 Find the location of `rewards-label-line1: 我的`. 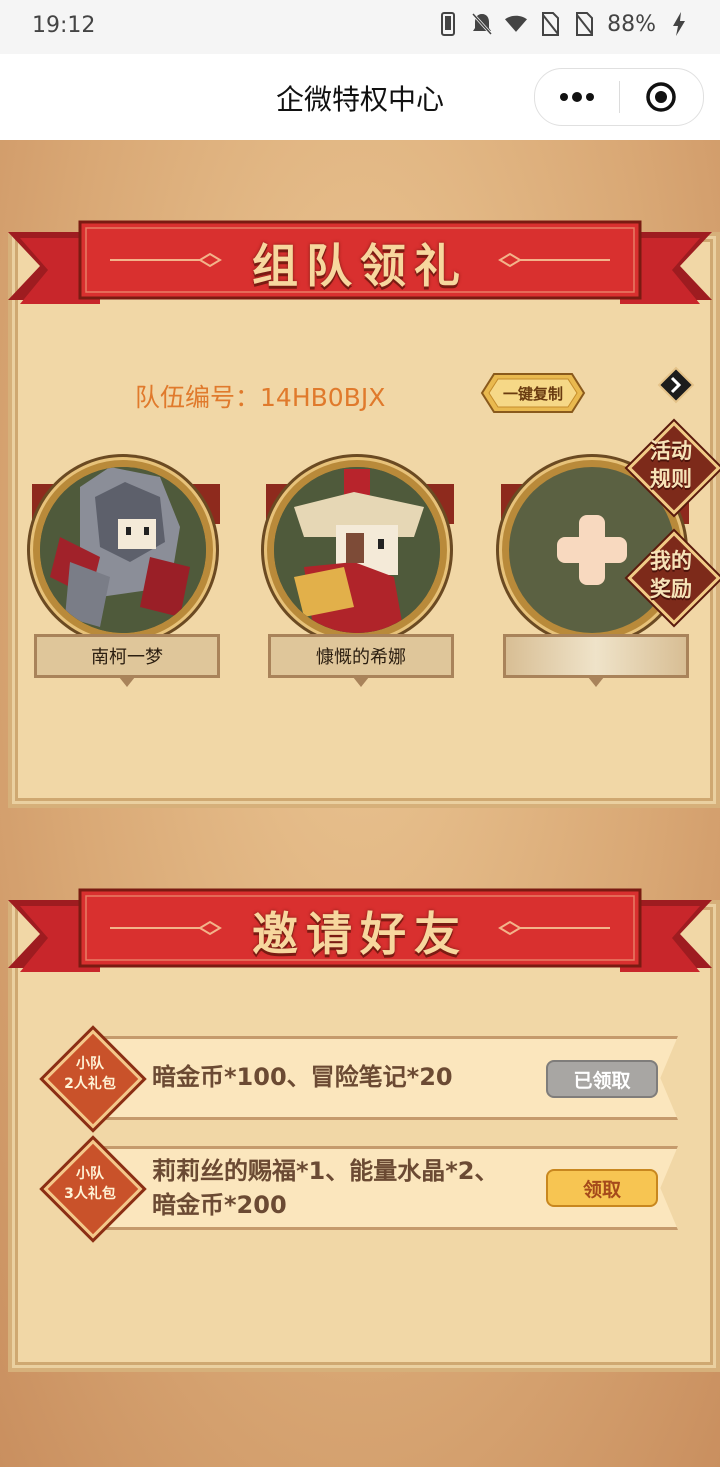

rewards-label-line1: 我的 is located at coordinates (671, 561).